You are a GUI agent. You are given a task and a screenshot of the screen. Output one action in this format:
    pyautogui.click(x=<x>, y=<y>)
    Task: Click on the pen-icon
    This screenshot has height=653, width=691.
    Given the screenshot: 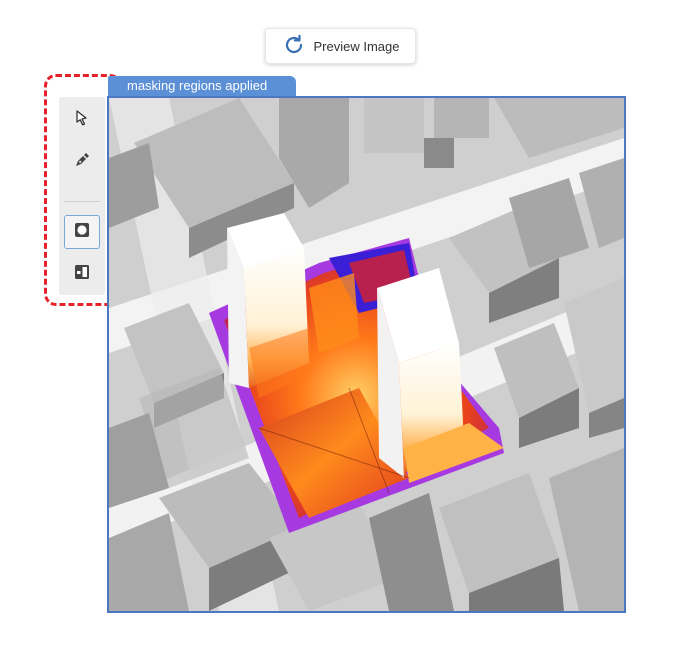 What is the action you would take?
    pyautogui.click(x=82, y=162)
    